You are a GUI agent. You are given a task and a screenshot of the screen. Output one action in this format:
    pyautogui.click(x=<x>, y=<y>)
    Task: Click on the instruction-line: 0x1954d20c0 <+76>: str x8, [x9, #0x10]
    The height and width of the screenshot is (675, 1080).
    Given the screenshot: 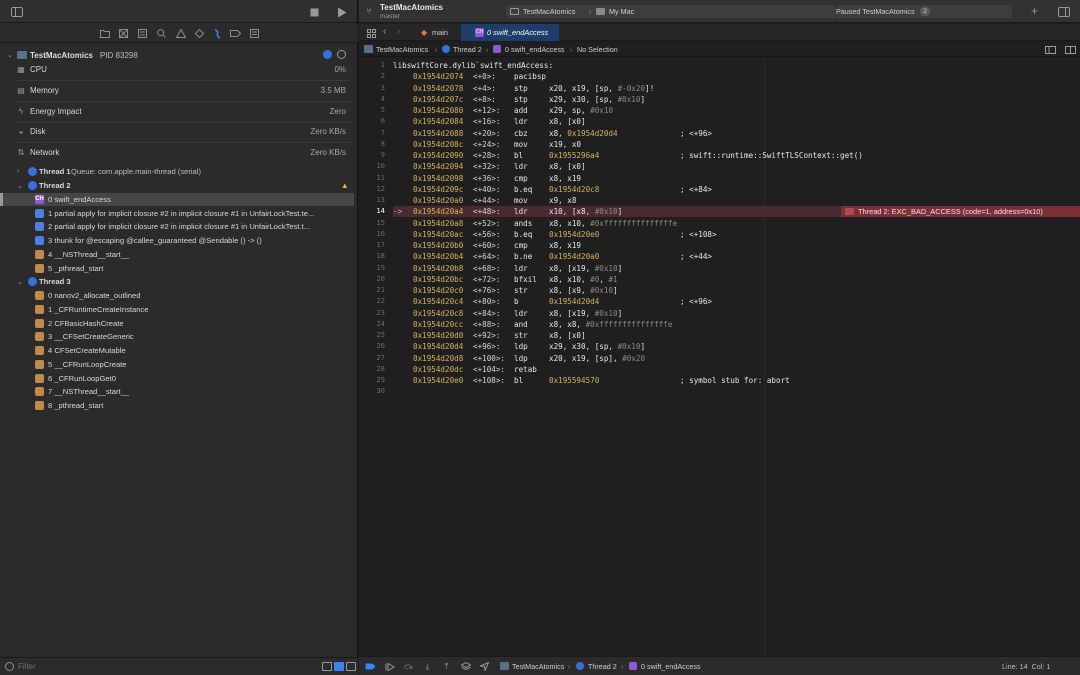 What is the action you would take?
    pyautogui.click(x=736, y=290)
    